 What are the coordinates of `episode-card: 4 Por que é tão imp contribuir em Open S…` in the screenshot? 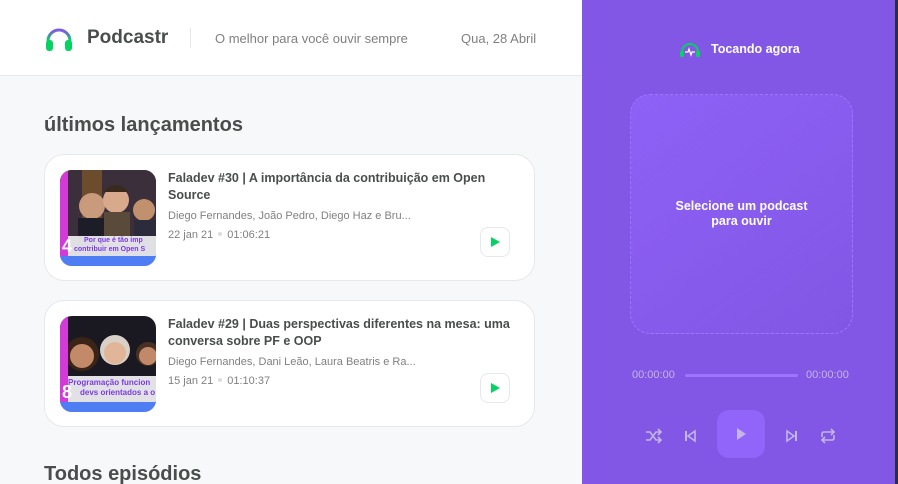 It's located at (289, 217).